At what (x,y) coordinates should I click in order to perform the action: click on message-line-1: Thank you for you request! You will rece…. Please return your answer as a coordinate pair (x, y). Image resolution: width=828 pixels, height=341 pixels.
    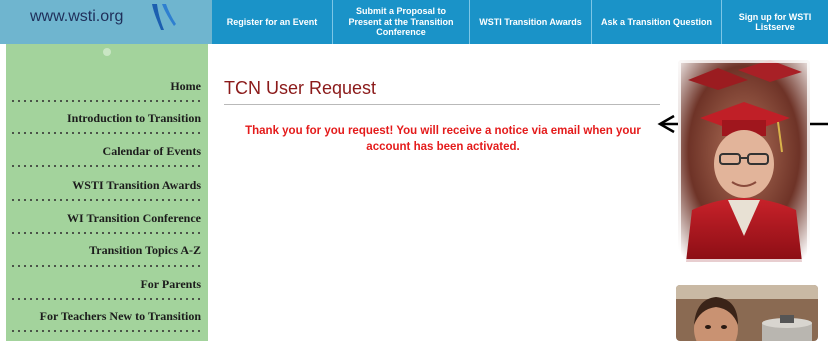
    Looking at the image, I should click on (443, 131).